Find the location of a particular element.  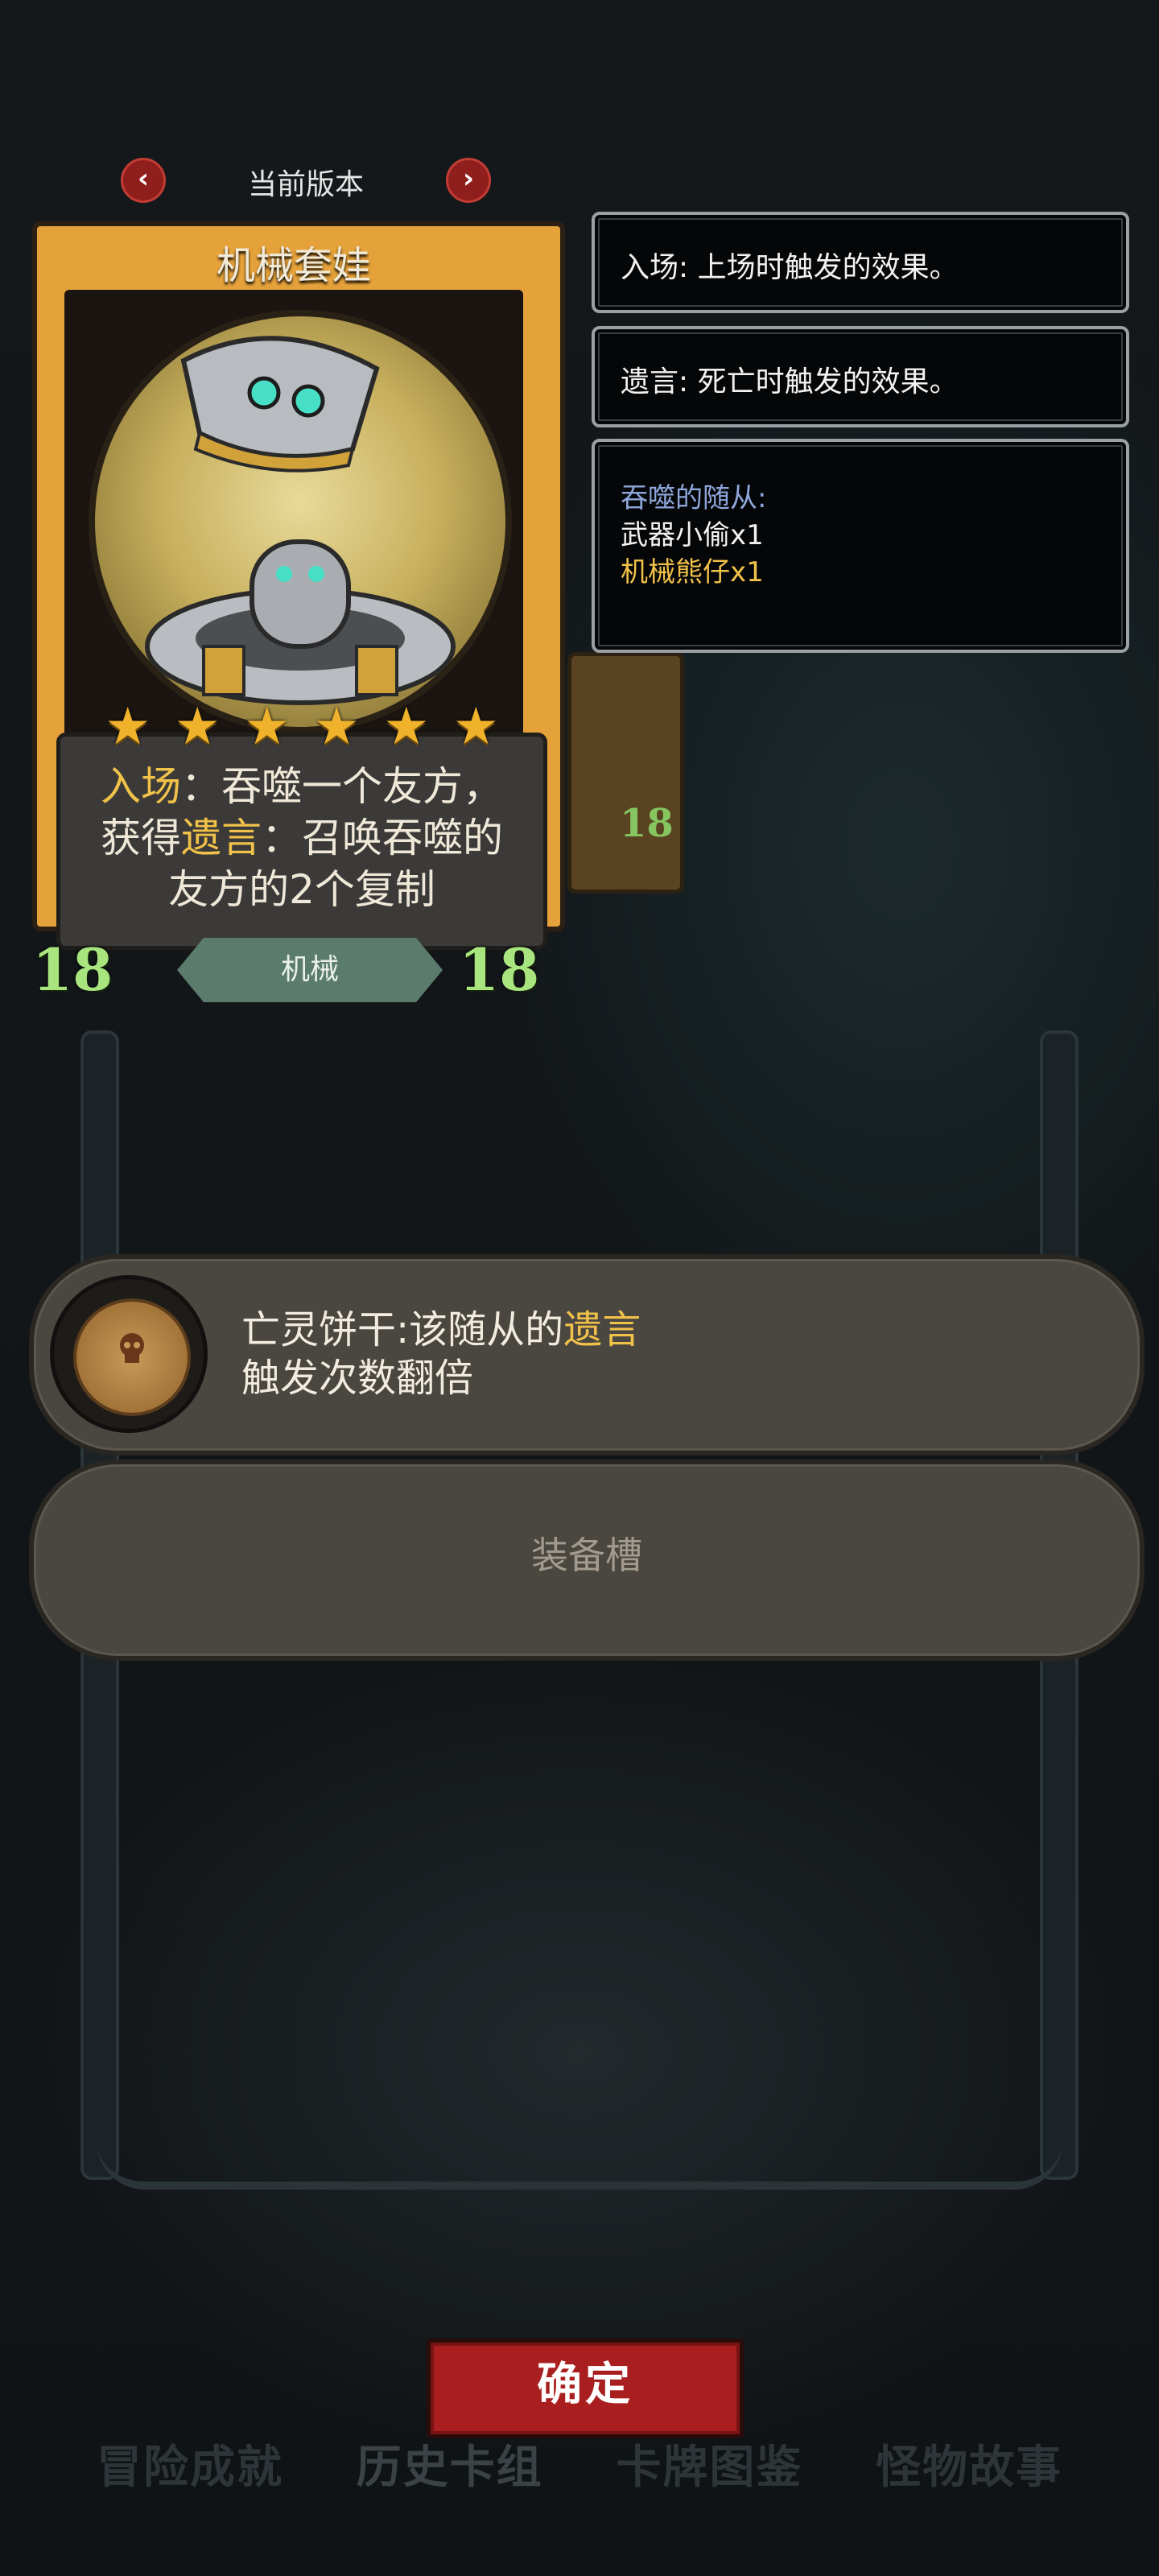

chevron-right-icon: › is located at coordinates (468, 180).